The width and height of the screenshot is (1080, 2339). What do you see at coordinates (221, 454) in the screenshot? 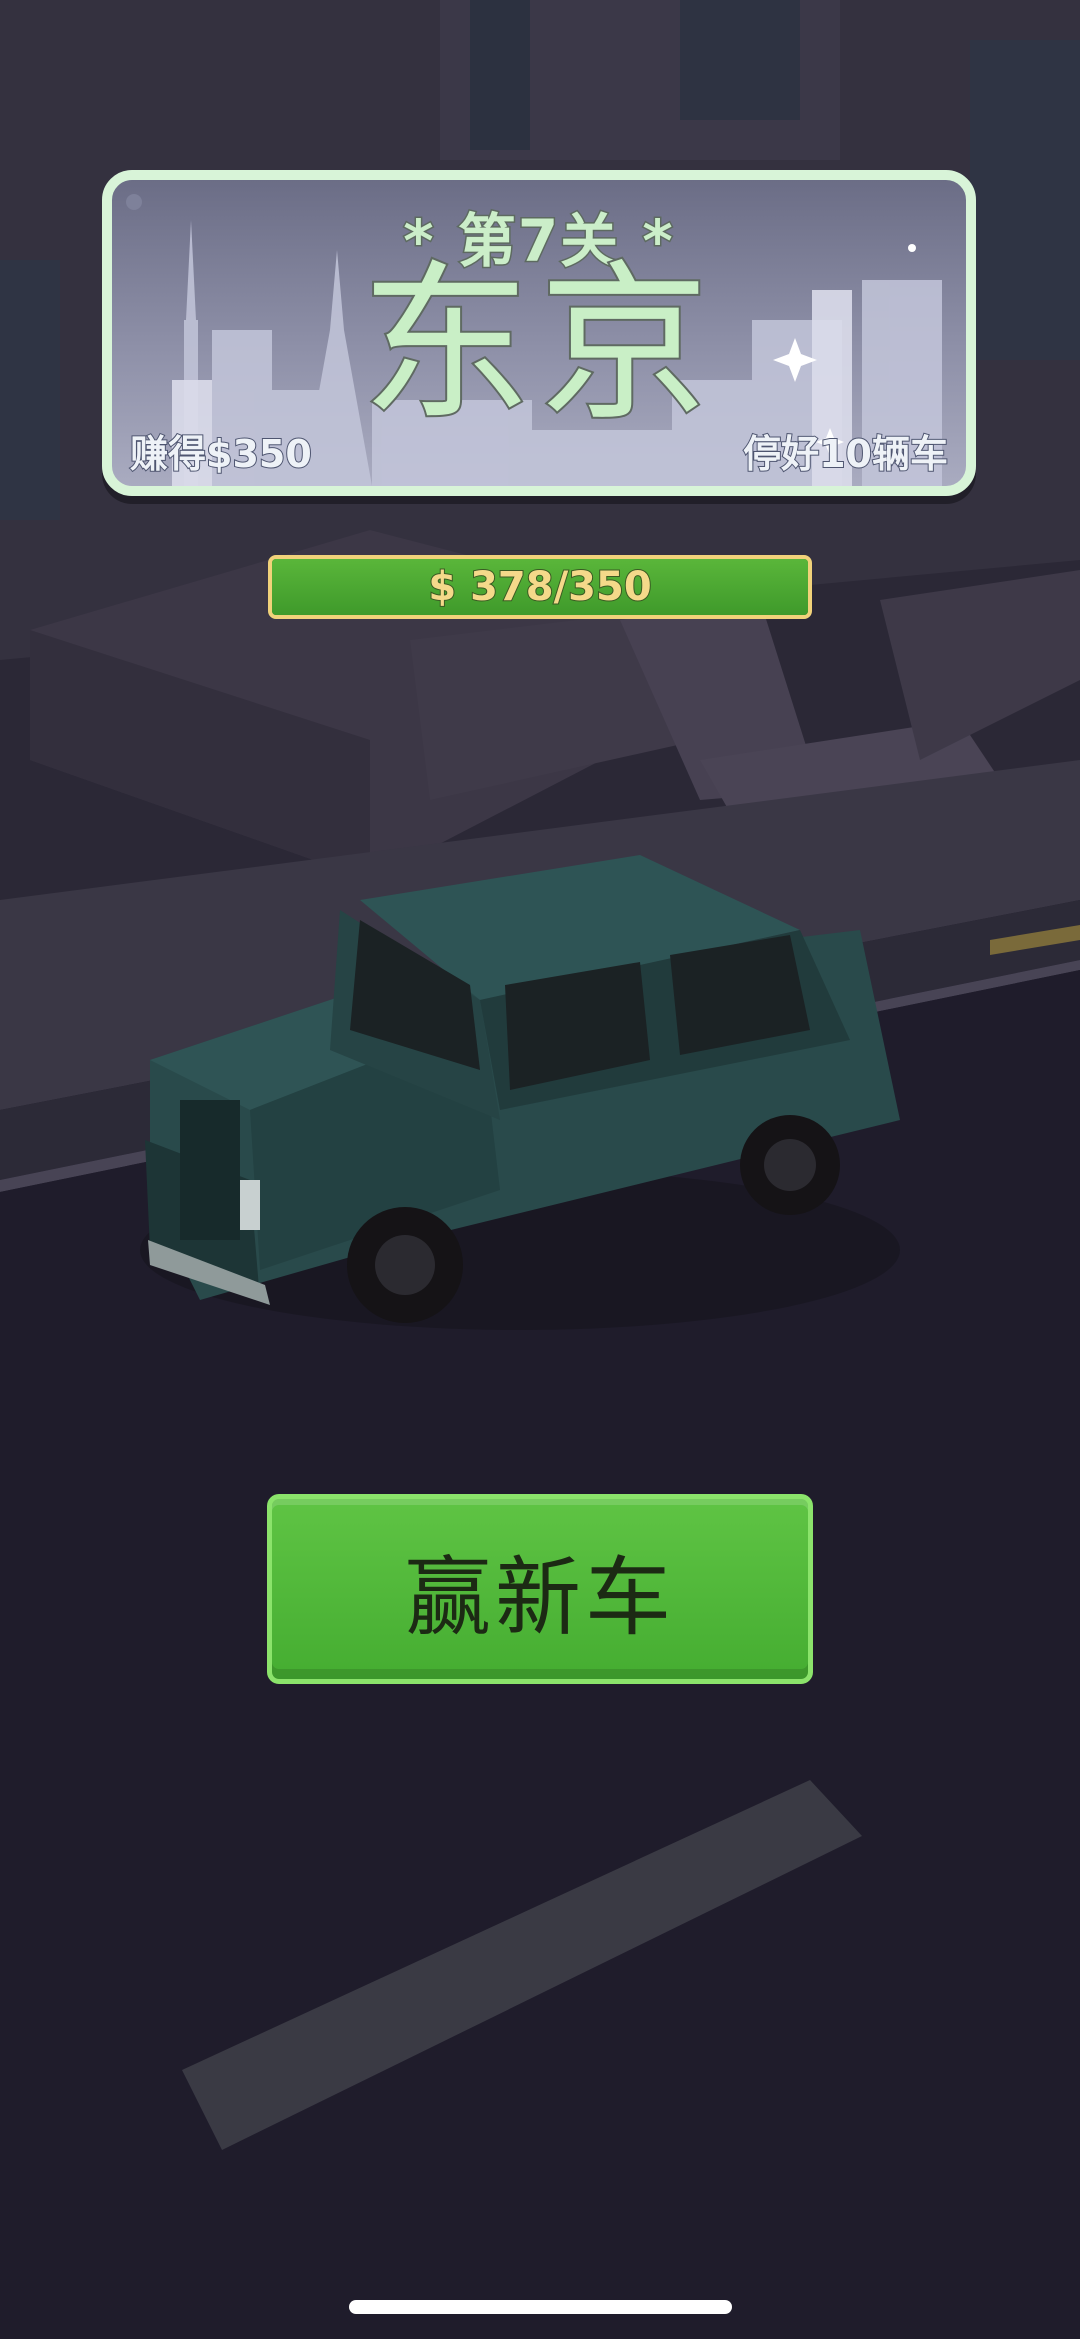
I see `earn-goal-label: 赚得$350` at bounding box center [221, 454].